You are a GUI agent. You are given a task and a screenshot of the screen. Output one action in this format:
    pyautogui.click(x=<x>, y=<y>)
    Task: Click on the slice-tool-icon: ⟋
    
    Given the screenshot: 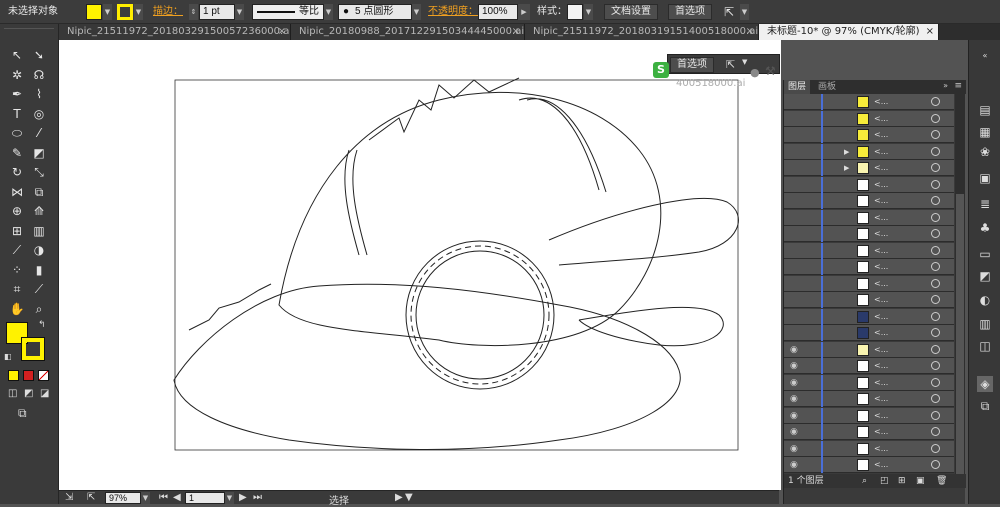 What is the action you would take?
    pyautogui.click(x=39, y=289)
    